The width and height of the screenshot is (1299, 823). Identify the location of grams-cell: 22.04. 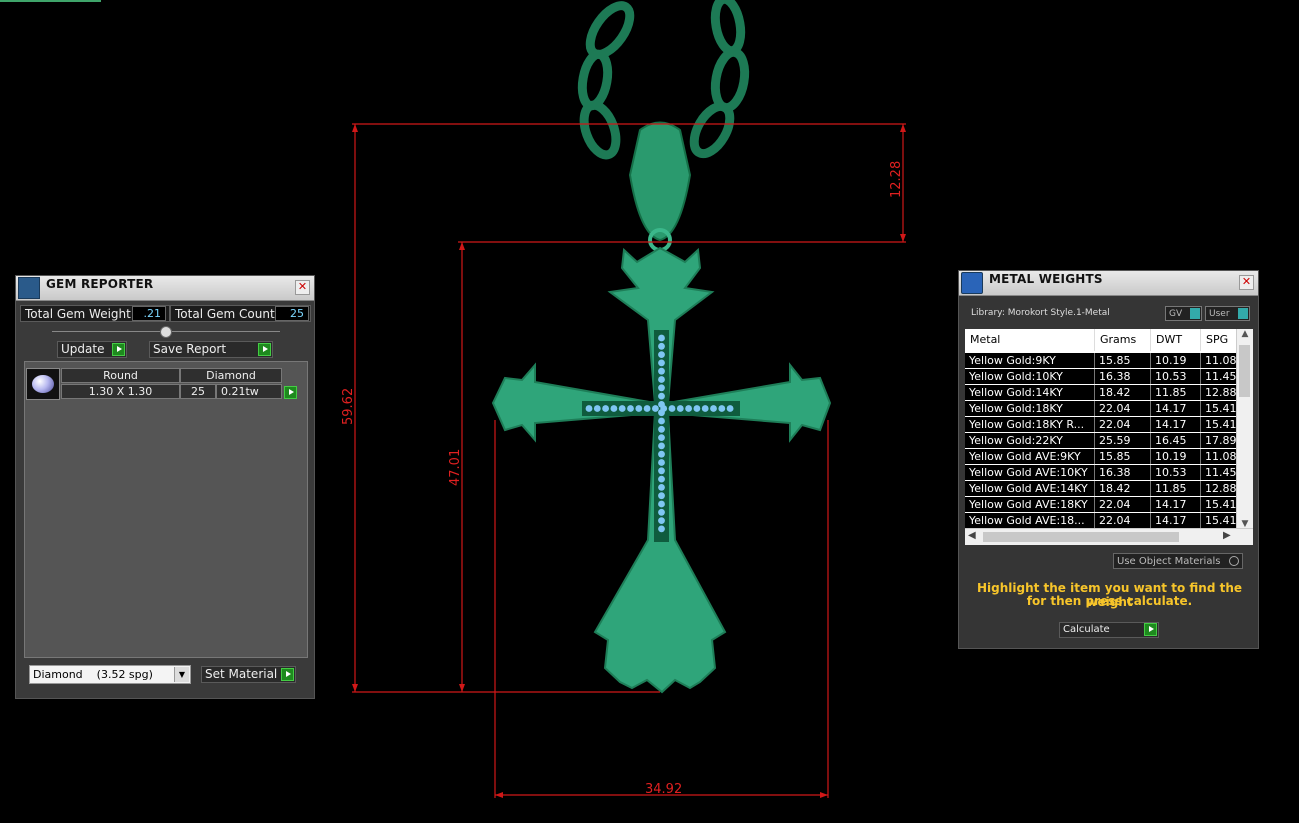
(1123, 424).